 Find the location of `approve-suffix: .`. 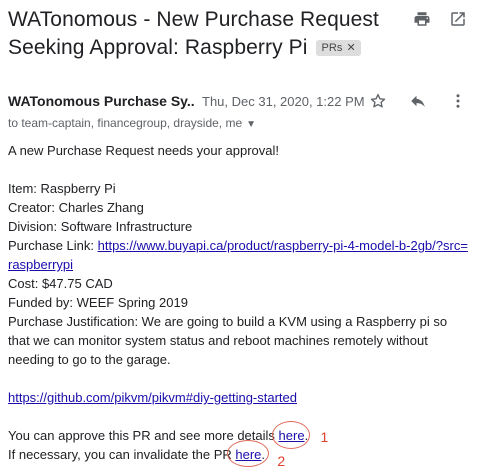

approve-suffix: . is located at coordinates (306, 435).